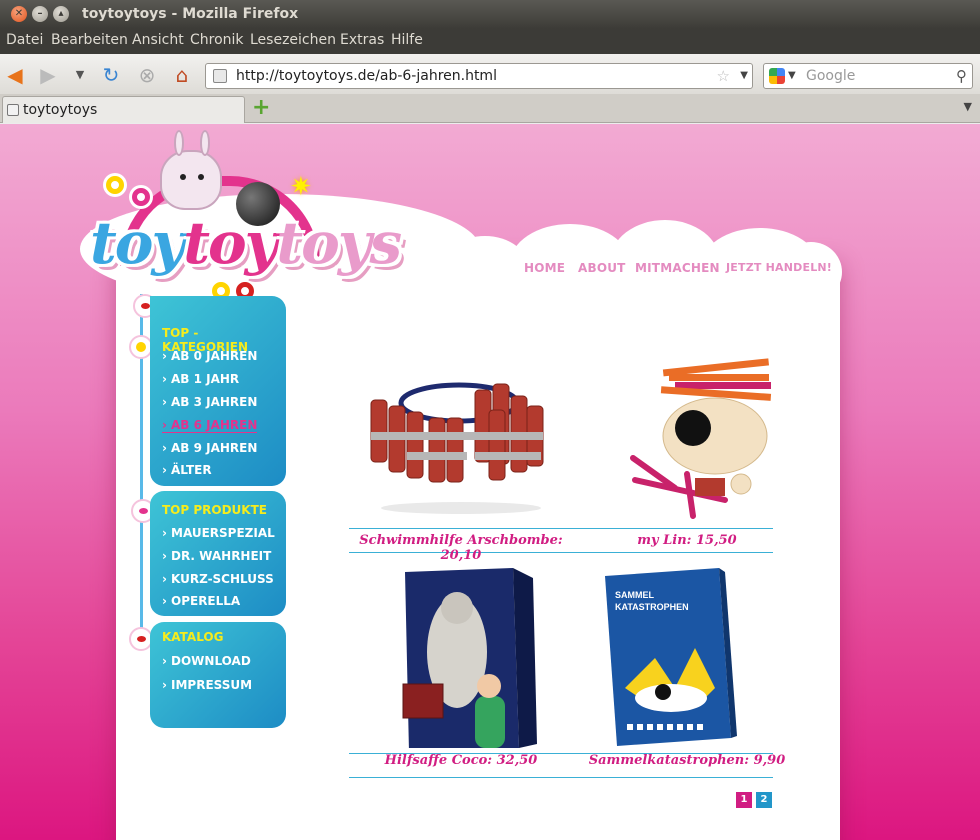 The image size is (980, 840). I want to click on site-identity-icon, so click(220, 76).